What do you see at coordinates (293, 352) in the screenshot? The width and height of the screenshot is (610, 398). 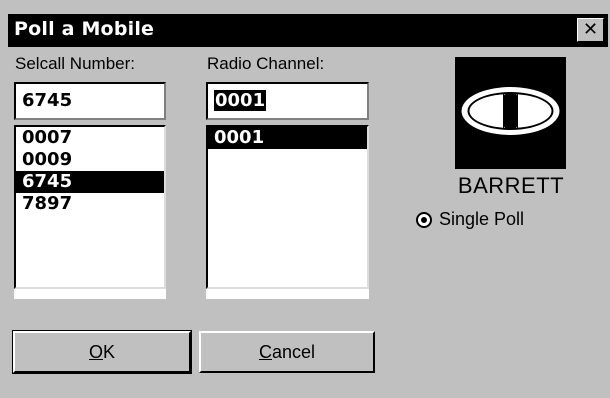 I see `cancel-label-rest: ancel` at bounding box center [293, 352].